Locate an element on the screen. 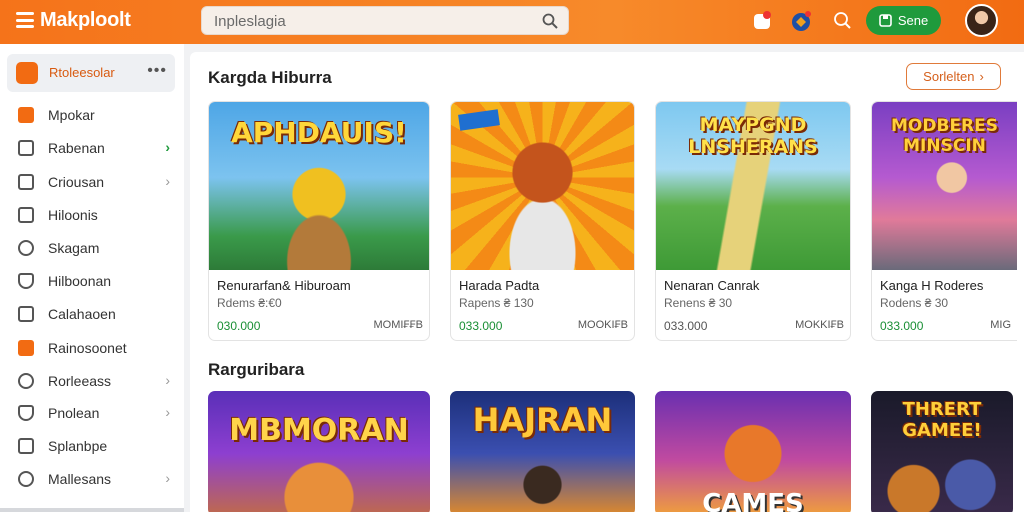  save-button: Sene is located at coordinates (903, 20).